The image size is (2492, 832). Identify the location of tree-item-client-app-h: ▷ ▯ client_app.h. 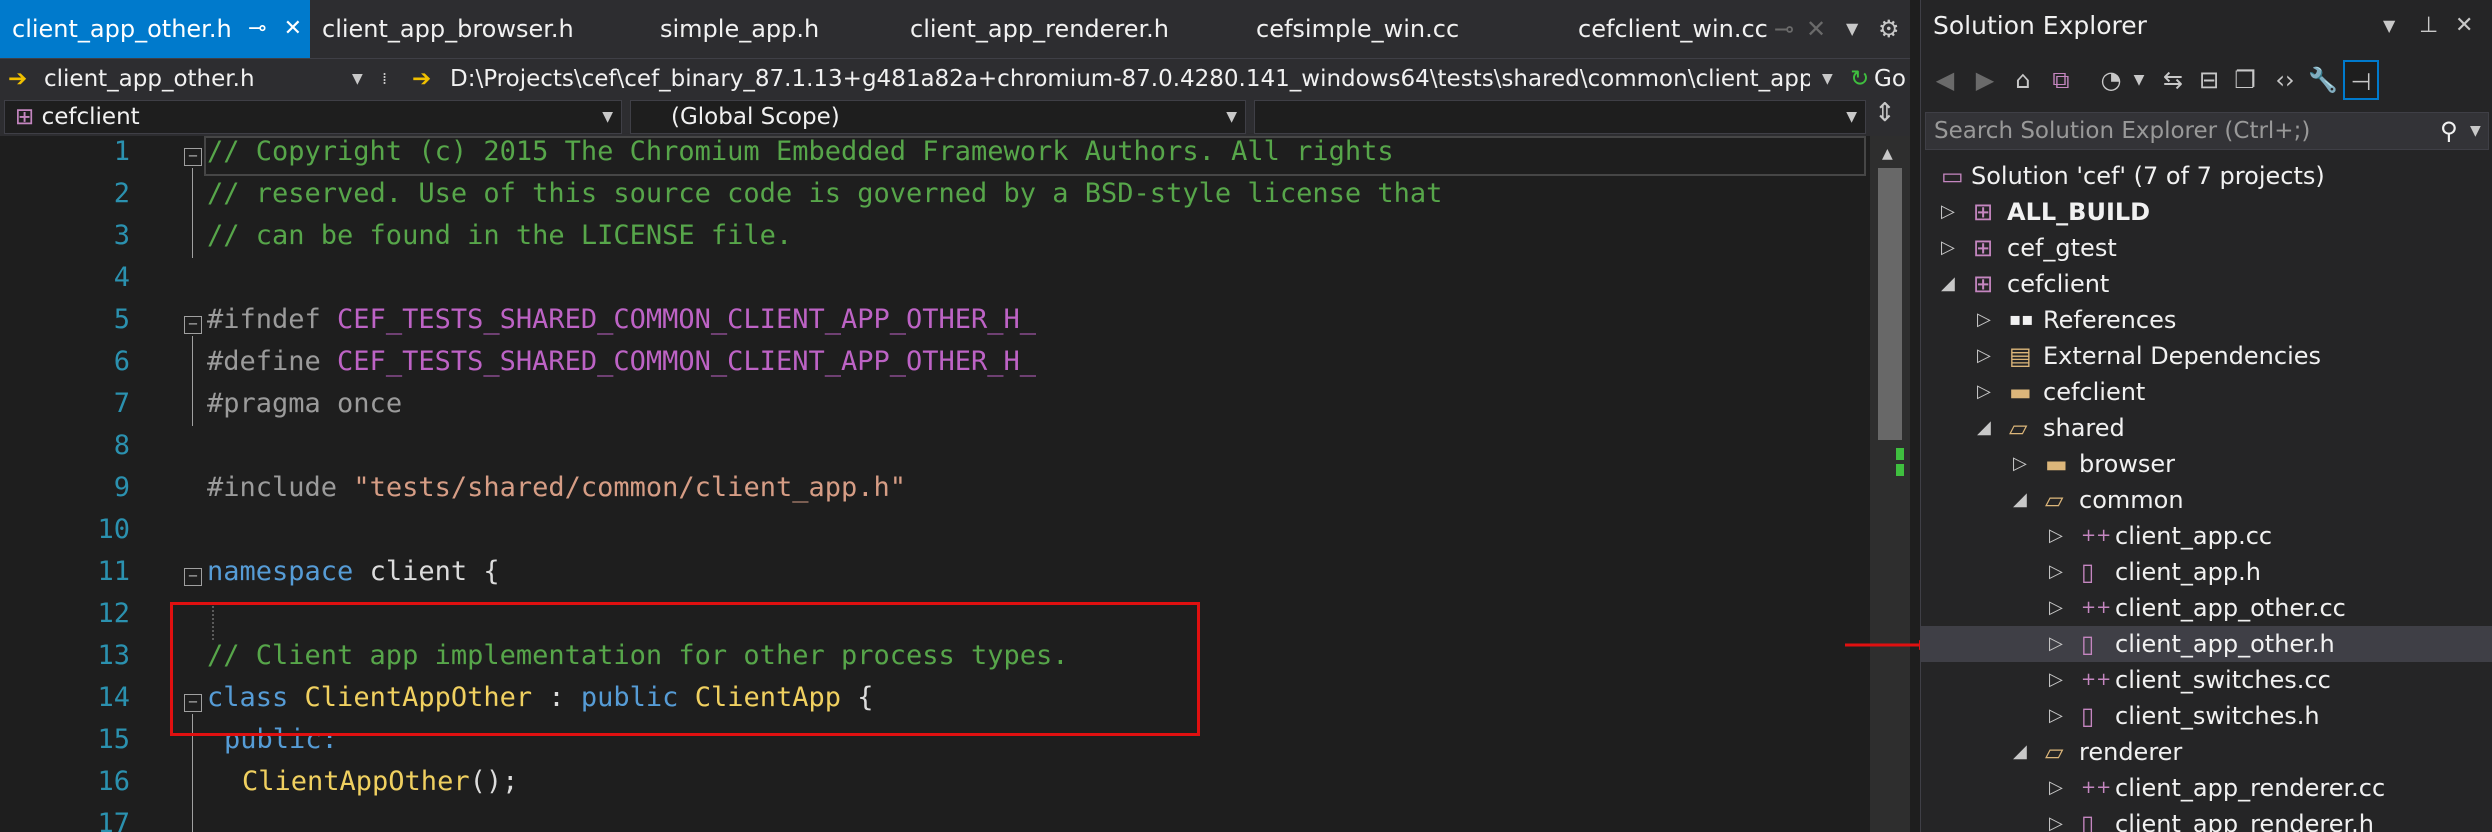
(2206, 572).